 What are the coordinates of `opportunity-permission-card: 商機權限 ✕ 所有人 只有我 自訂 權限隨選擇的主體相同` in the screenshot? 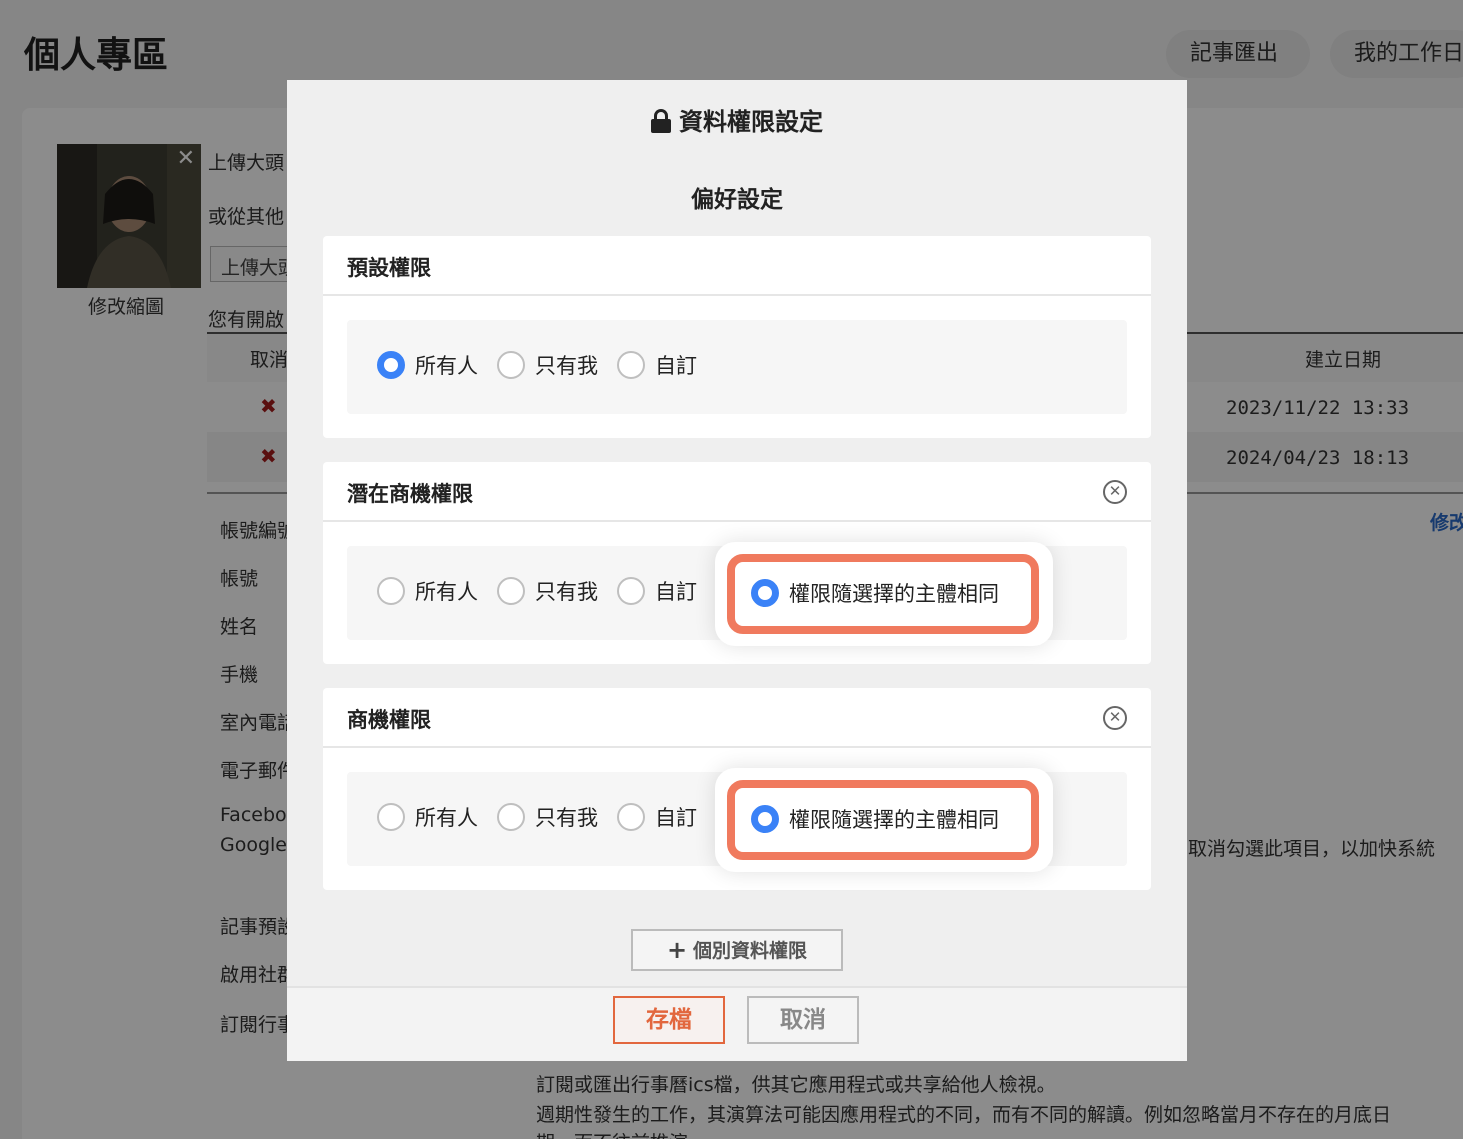 It's located at (737, 789).